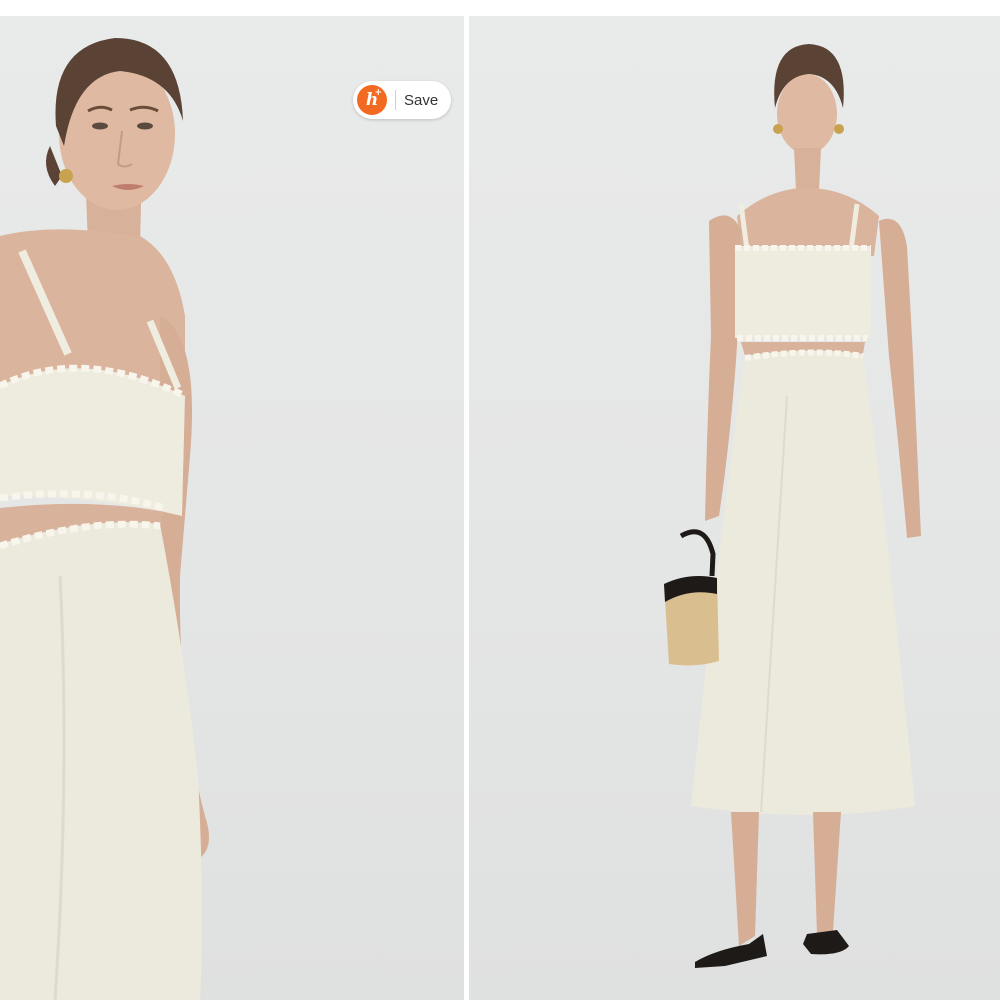  Describe the element at coordinates (839, 129) in the screenshot. I see `gold-earring-right` at that location.